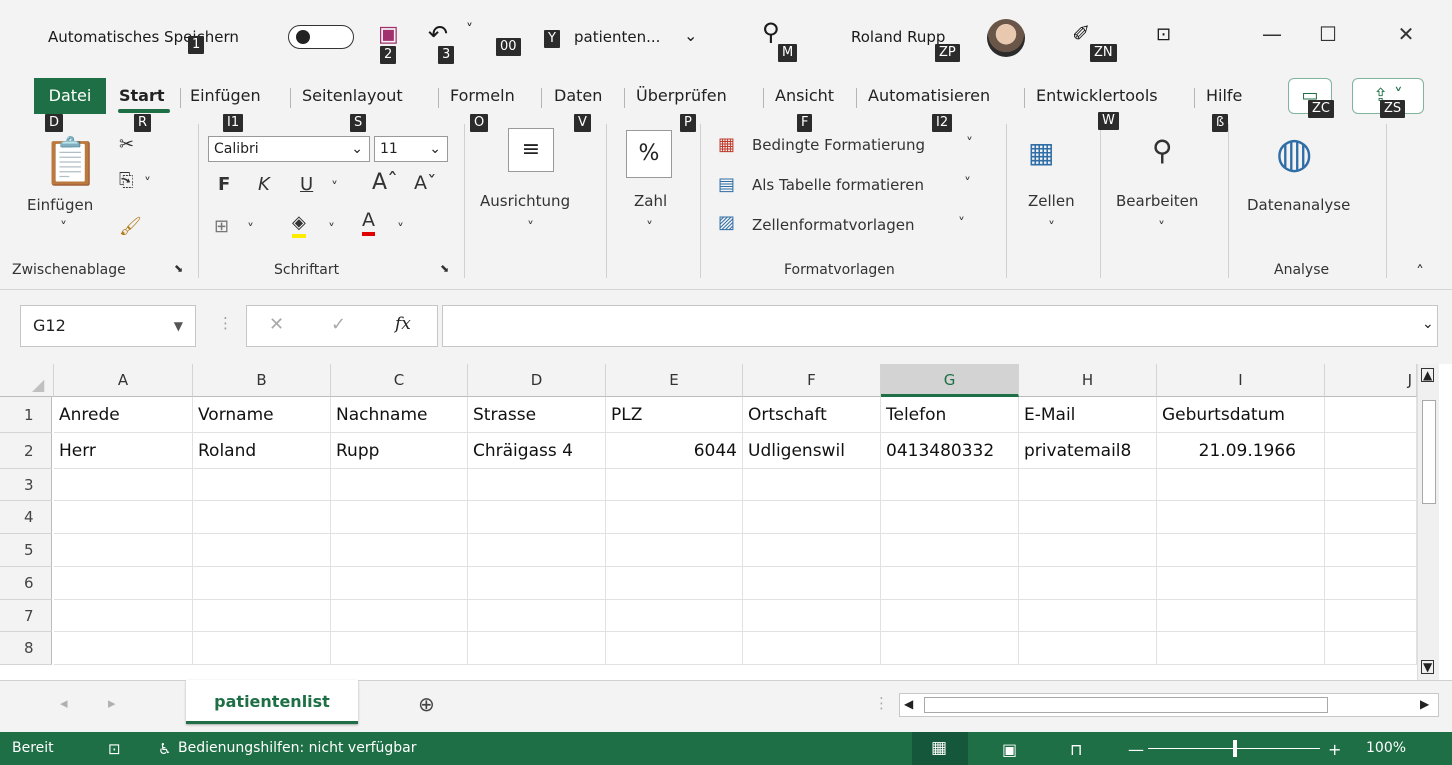 This screenshot has width=1452, height=765. Describe the element at coordinates (1371, 380) in the screenshot. I see `column-header-j: J` at that location.